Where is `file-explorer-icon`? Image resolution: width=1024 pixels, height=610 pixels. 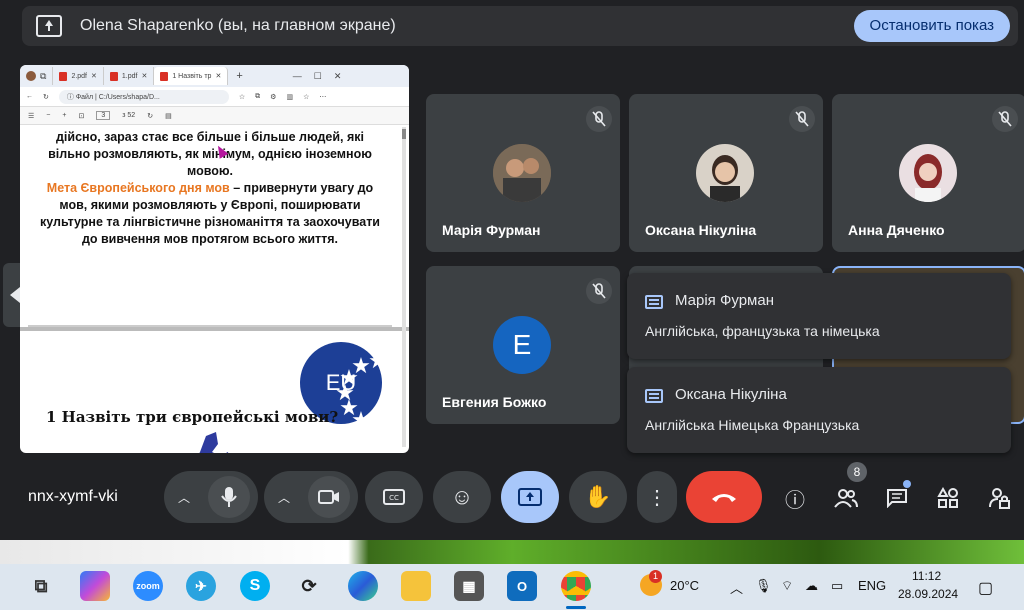
file-explorer-icon is located at coordinates (416, 586).